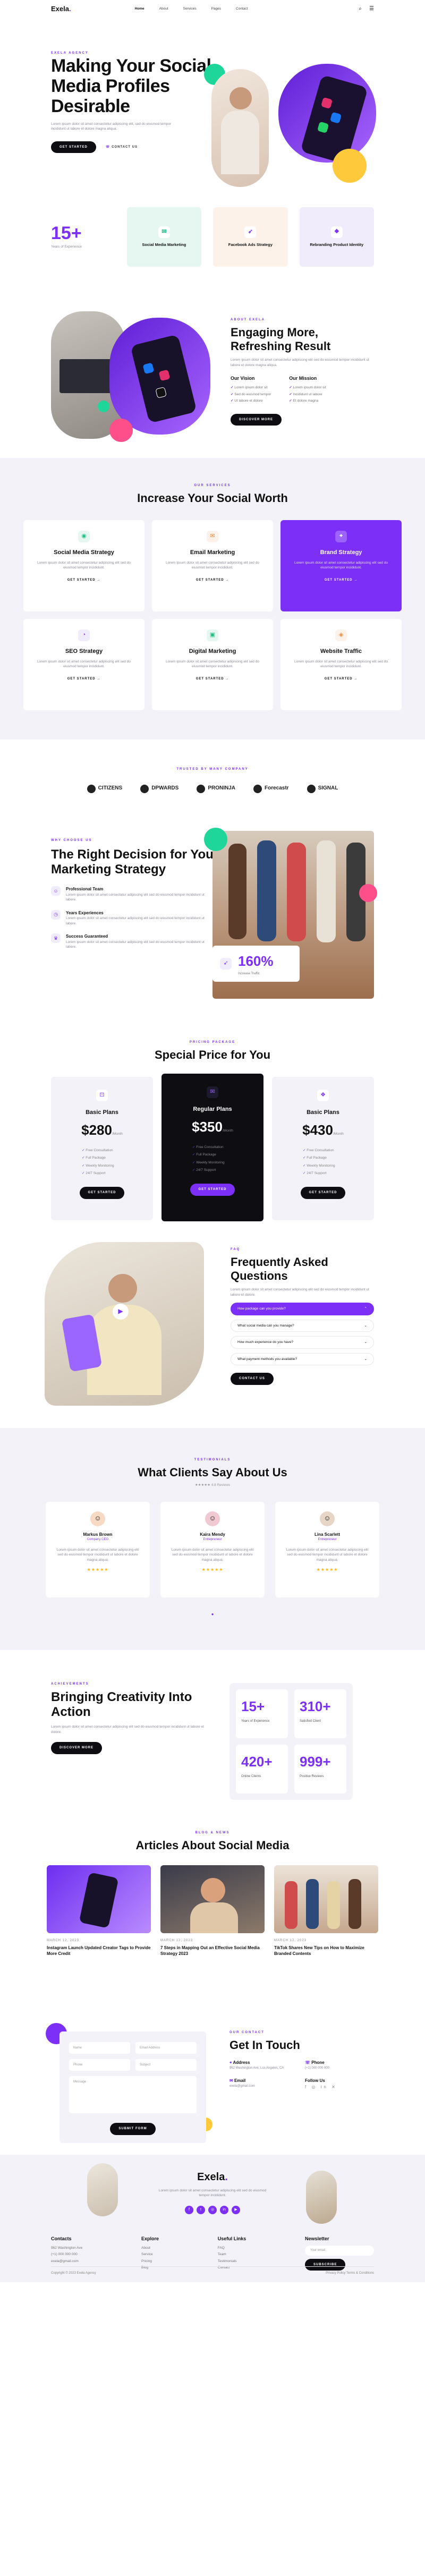 Image resolution: width=425 pixels, height=2576 pixels. What do you see at coordinates (150, 2248) in the screenshot?
I see `footer-link: About` at bounding box center [150, 2248].